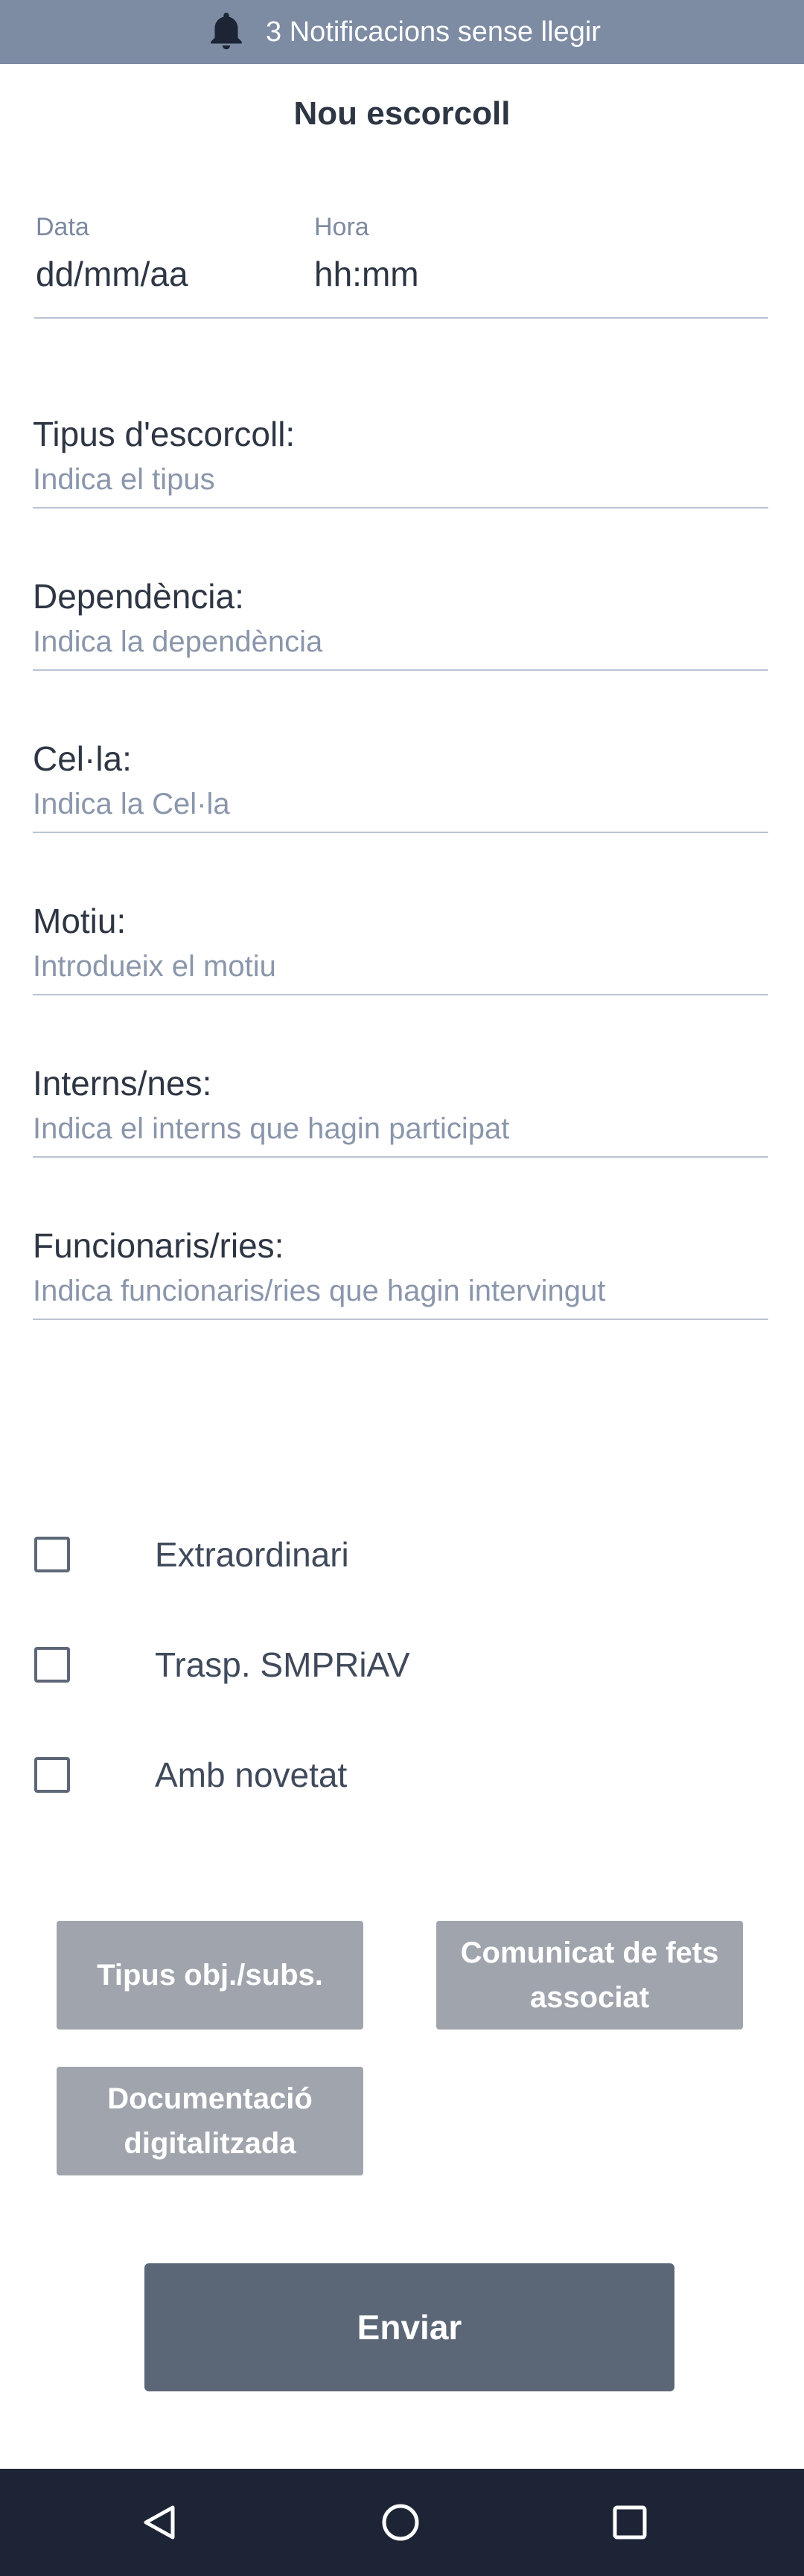 The width and height of the screenshot is (804, 2576). Describe the element at coordinates (210, 2121) in the screenshot. I see `documentation-button: Documentació digitalitzada` at that location.